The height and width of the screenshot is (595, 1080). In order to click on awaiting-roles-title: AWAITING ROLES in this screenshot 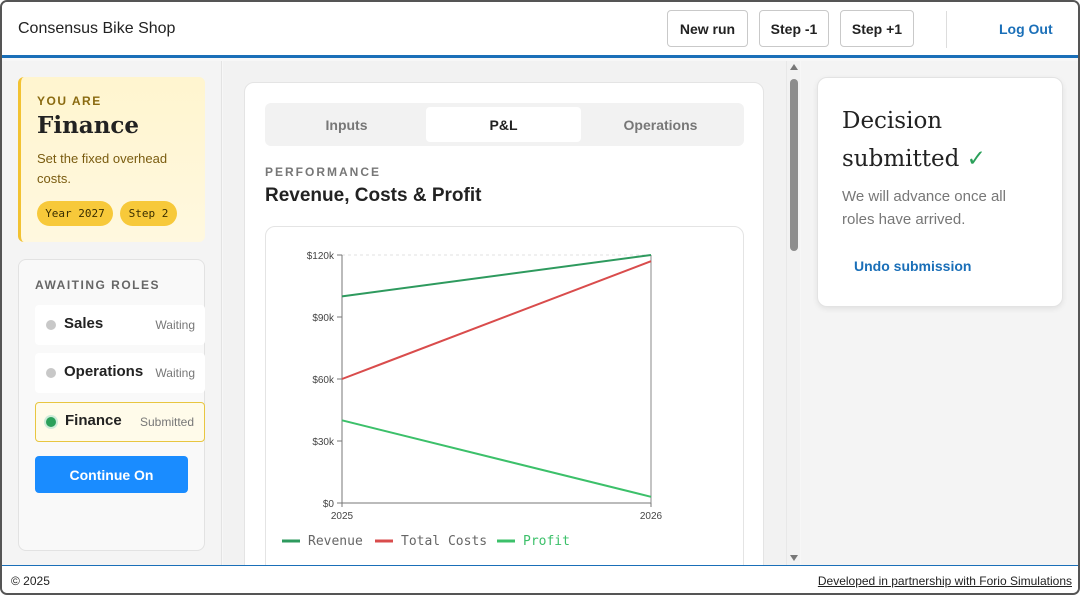, I will do `click(98, 285)`.